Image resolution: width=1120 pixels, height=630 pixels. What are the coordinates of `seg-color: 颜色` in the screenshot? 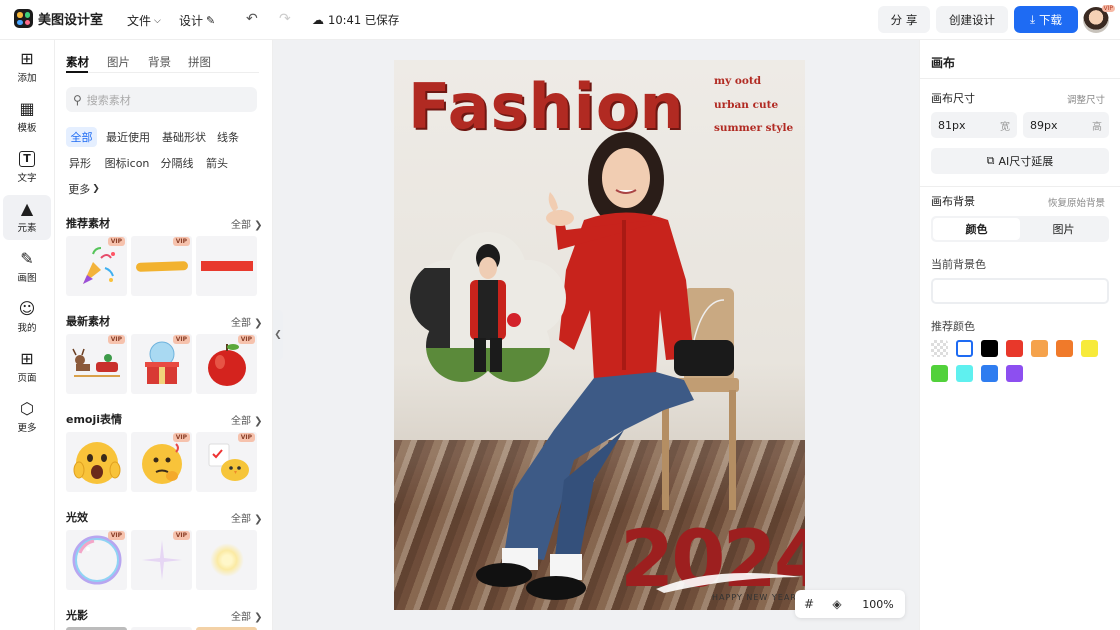 It's located at (976, 229).